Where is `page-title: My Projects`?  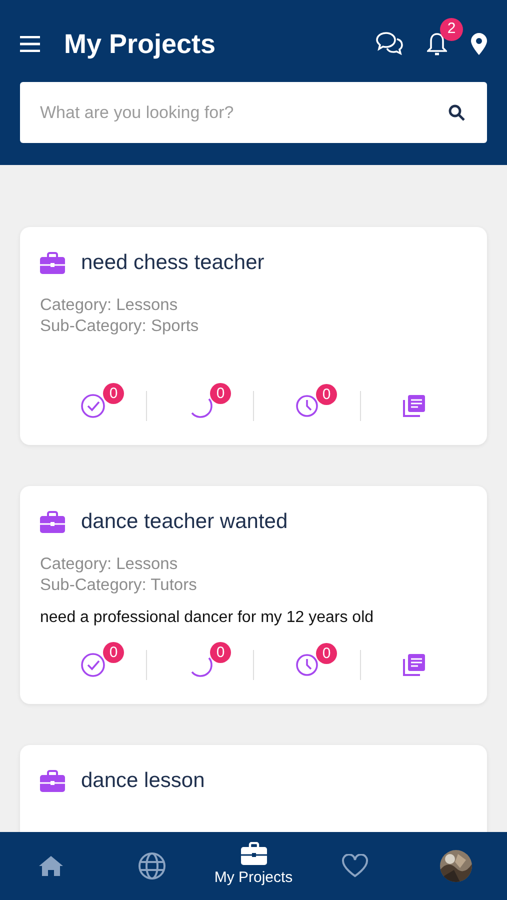 page-title: My Projects is located at coordinates (140, 44).